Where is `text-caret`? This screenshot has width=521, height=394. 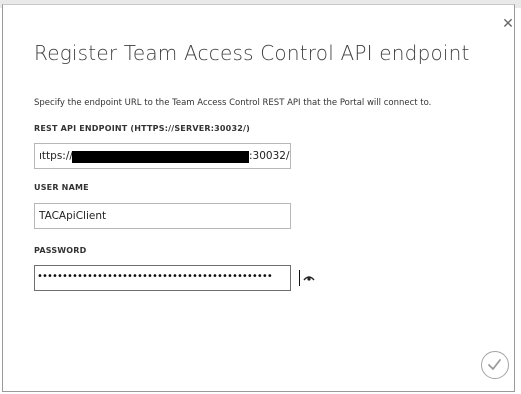 text-caret is located at coordinates (299, 278).